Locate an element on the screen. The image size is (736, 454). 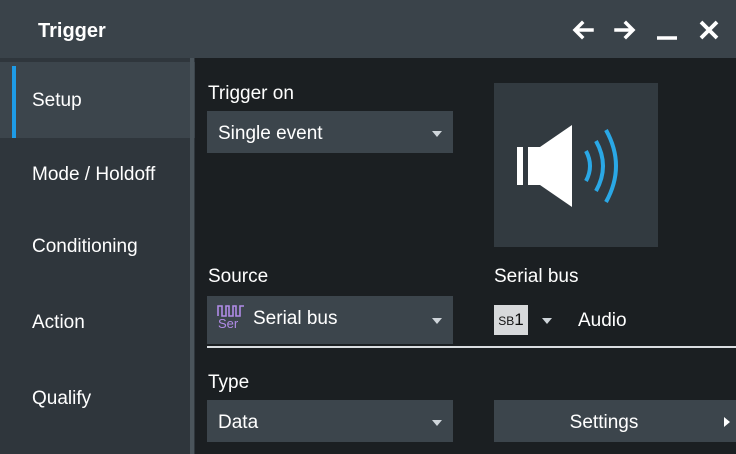
source-value: Serial bus is located at coordinates (295, 318).